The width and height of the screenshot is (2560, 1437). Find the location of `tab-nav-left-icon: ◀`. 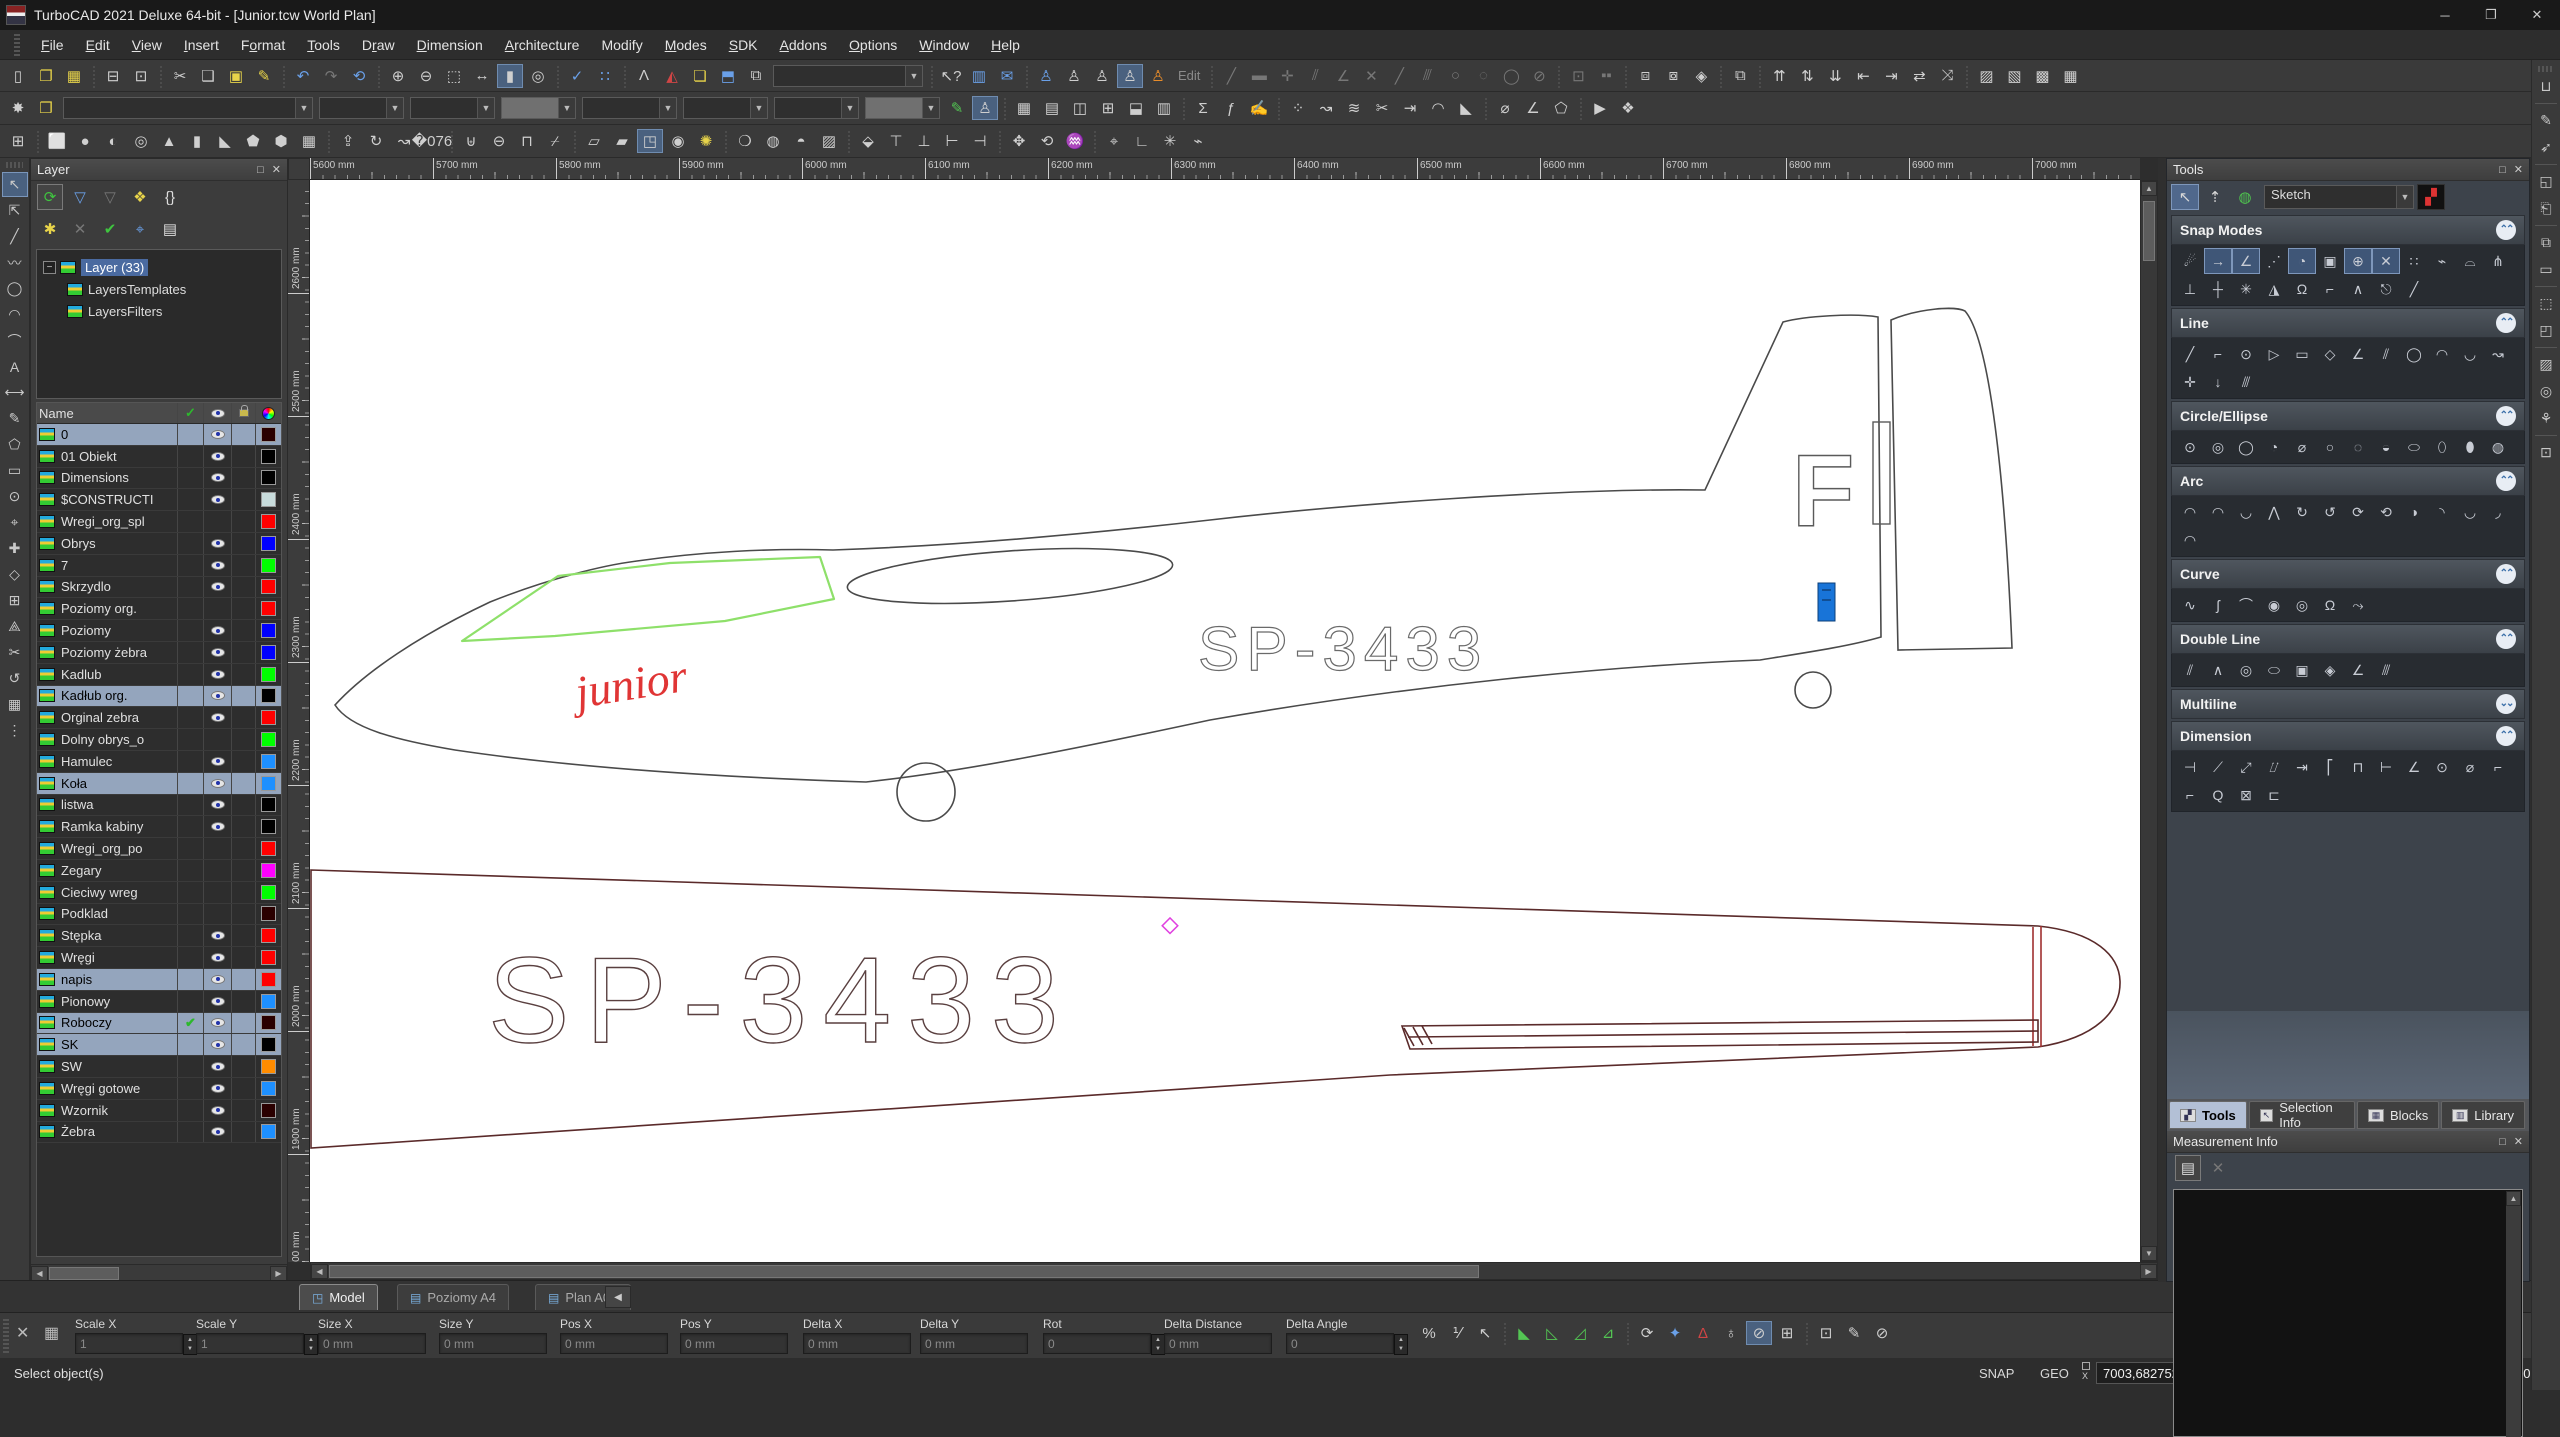

tab-nav-left-icon: ◀ is located at coordinates (618, 1297).